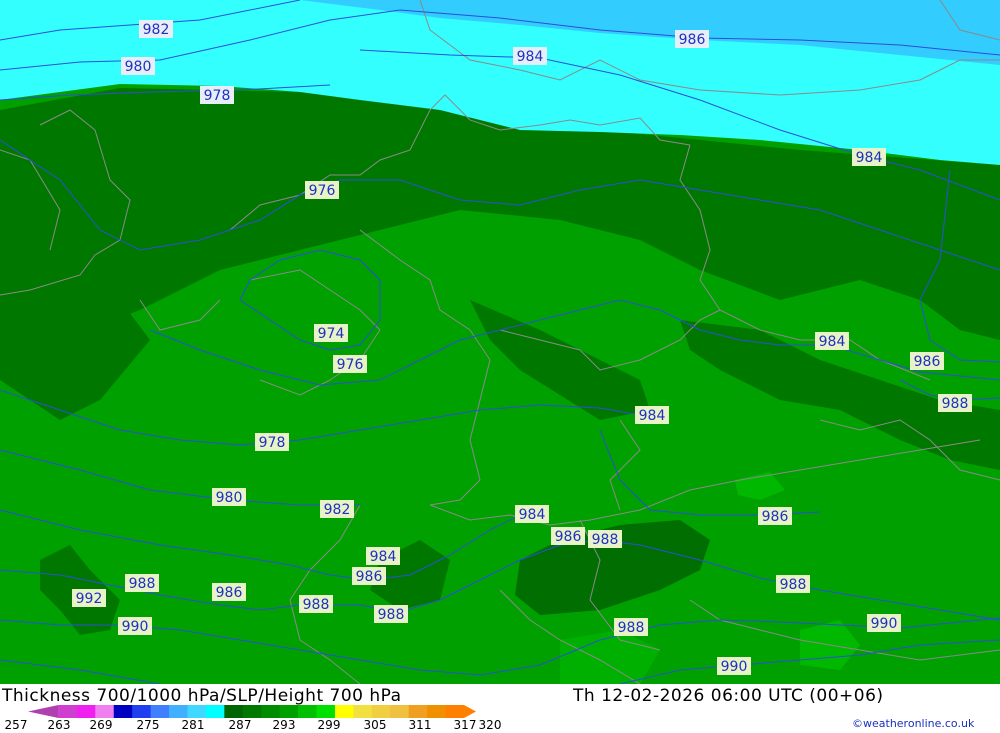  What do you see at coordinates (229, 497) in the screenshot?
I see `isobar-label: 980` at bounding box center [229, 497].